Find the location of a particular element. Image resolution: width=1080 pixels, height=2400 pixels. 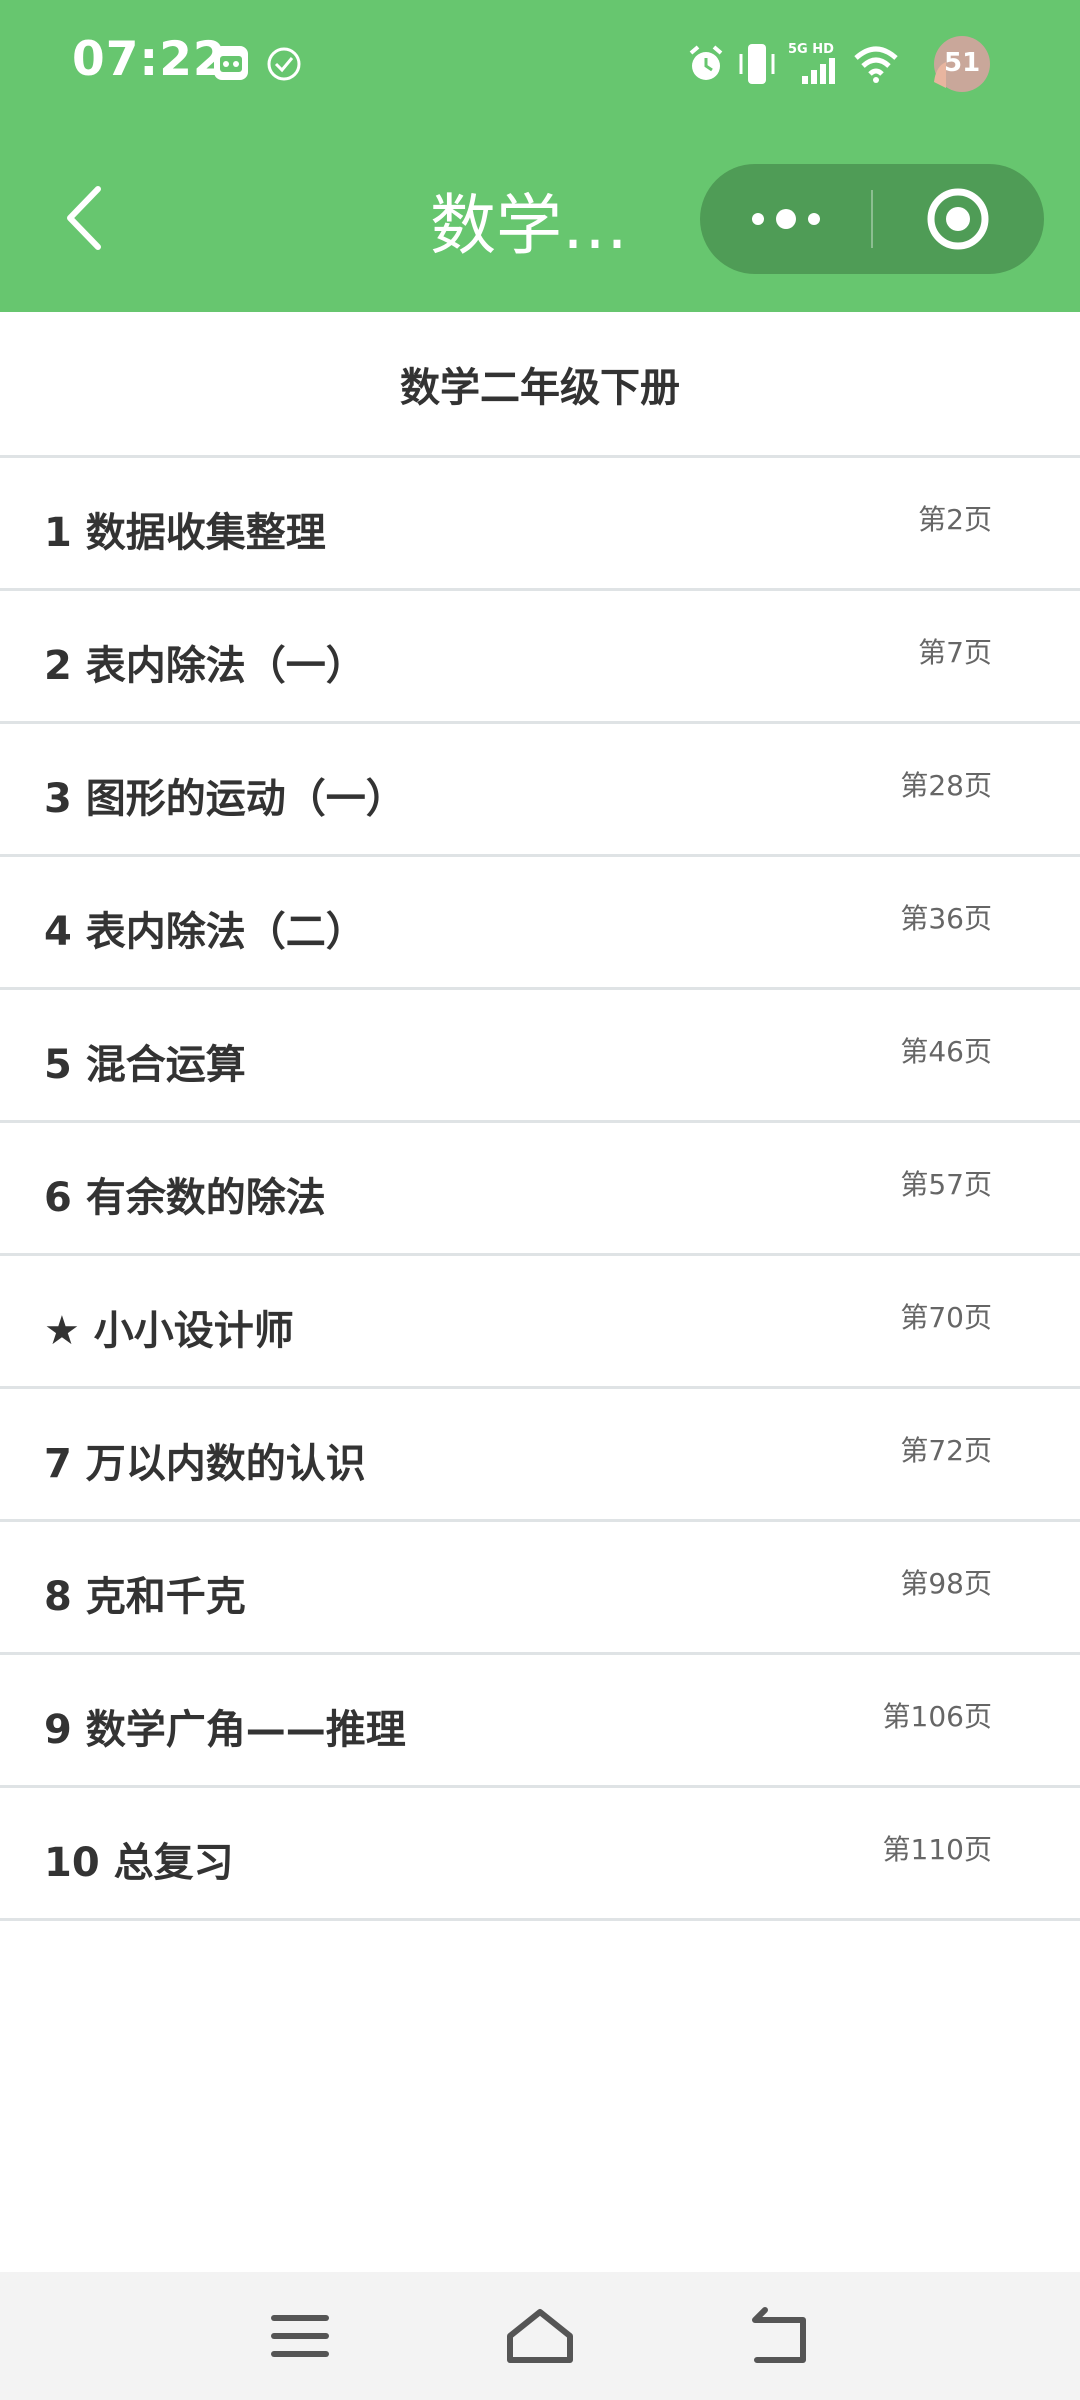

close-target-icon is located at coordinates (958, 219).